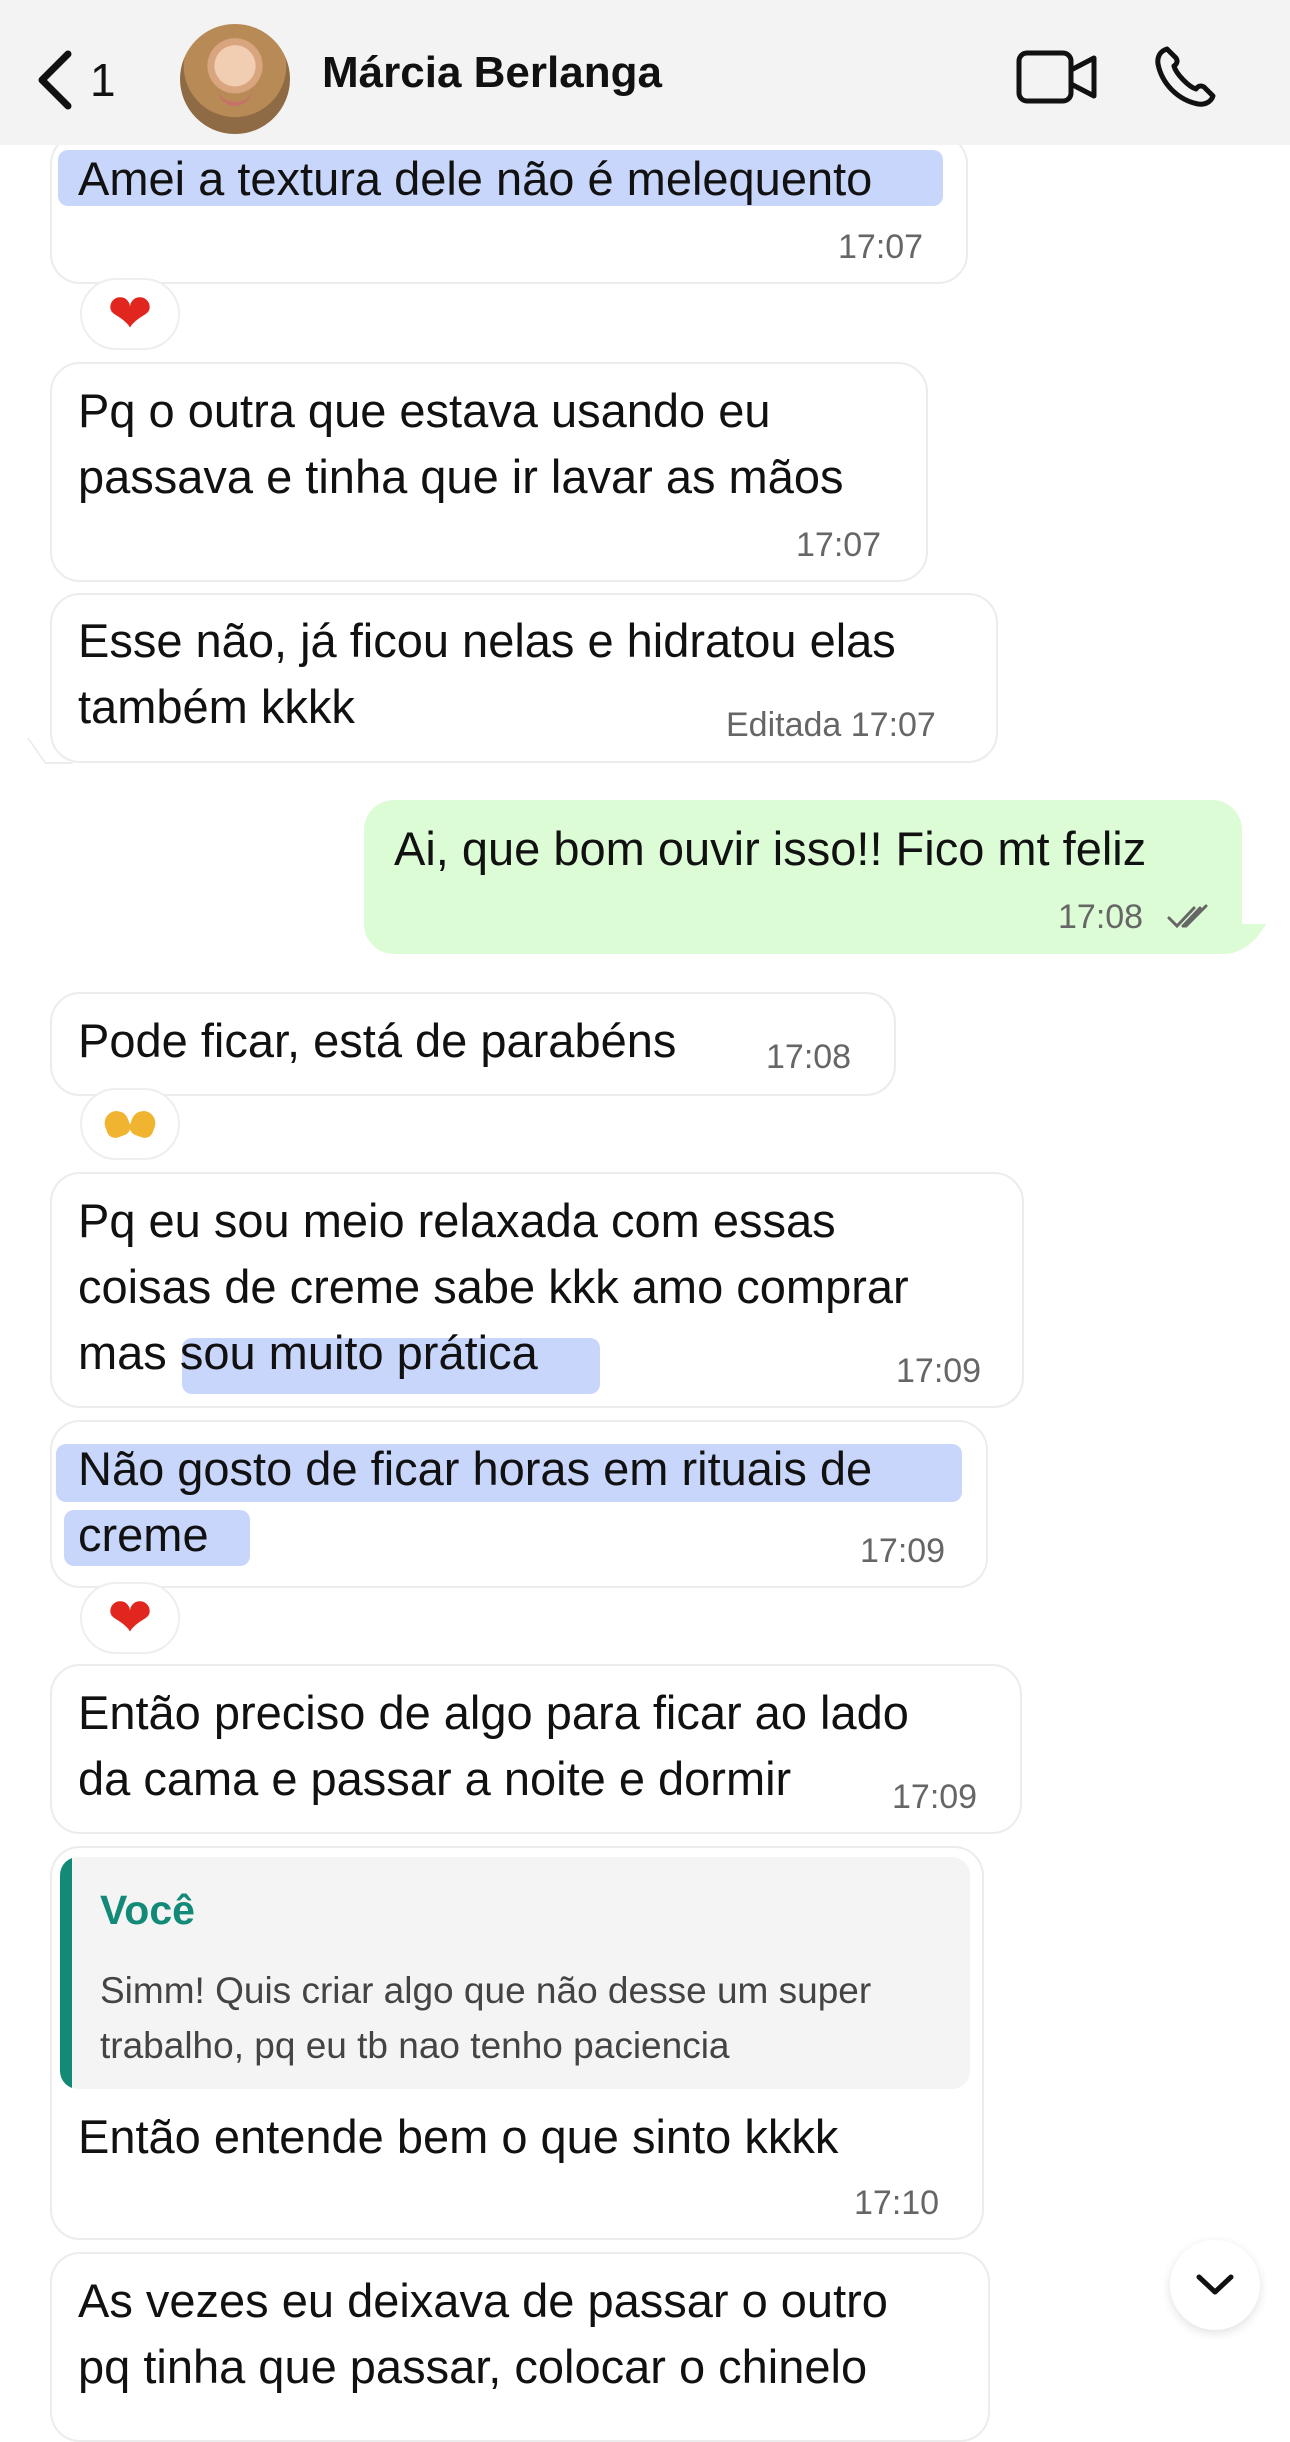 The height and width of the screenshot is (2442, 1290). What do you see at coordinates (492, 73) in the screenshot?
I see `contact-name: Márcia Berlanga` at bounding box center [492, 73].